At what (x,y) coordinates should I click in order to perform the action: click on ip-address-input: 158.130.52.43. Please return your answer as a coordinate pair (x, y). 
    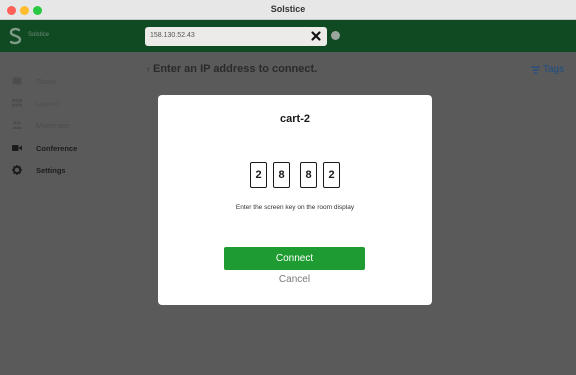
    Looking at the image, I should click on (236, 36).